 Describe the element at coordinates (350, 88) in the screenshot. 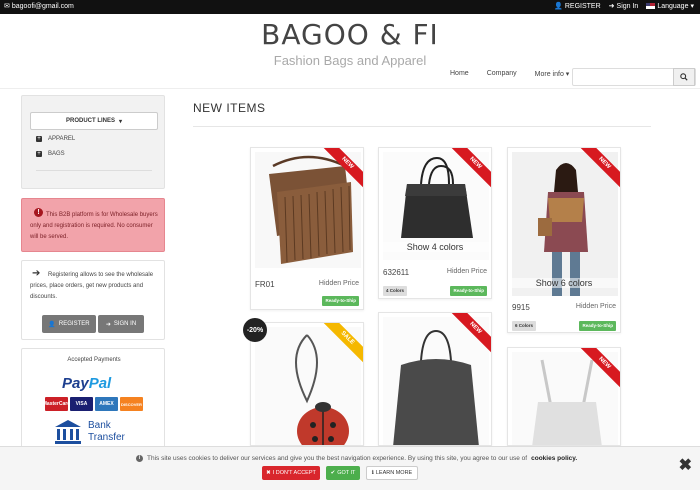

I see `nav-divider` at that location.